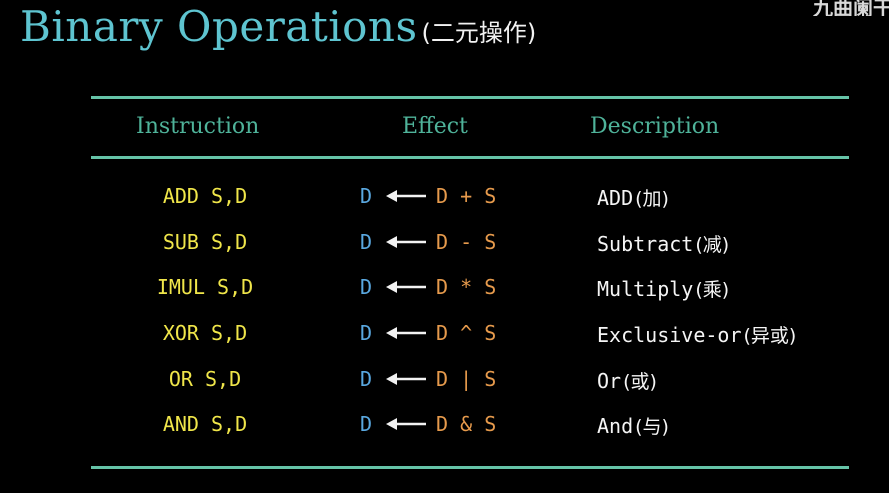  I want to click on instruction-cell: XOR S,D, so click(205, 333).